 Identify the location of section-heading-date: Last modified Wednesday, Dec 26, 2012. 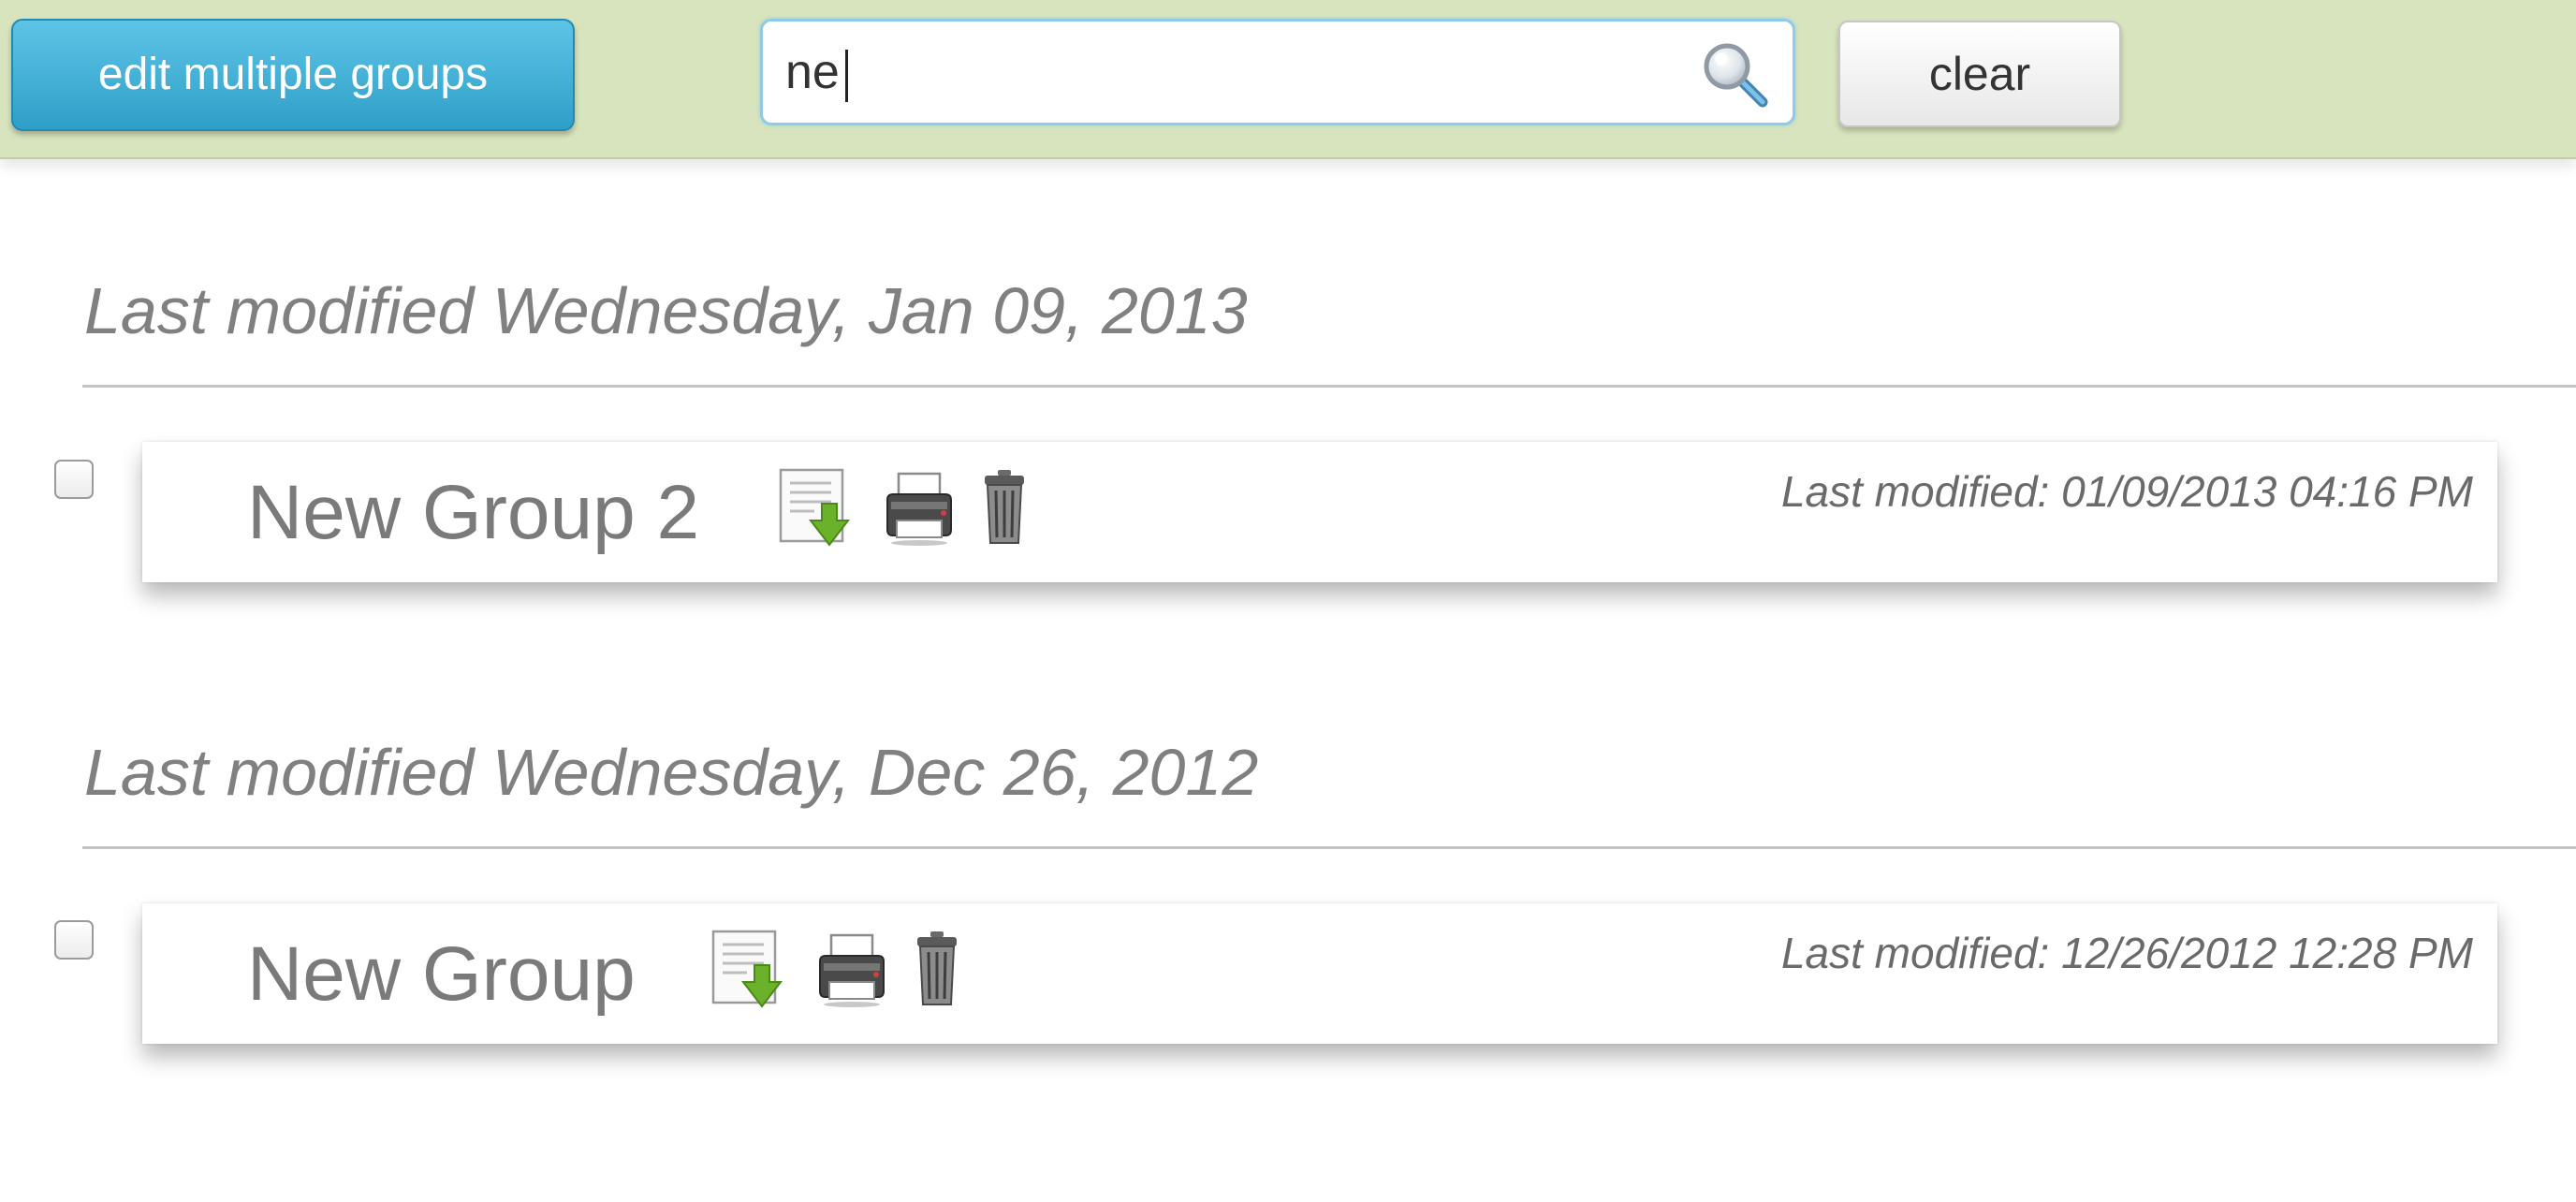
(671, 772).